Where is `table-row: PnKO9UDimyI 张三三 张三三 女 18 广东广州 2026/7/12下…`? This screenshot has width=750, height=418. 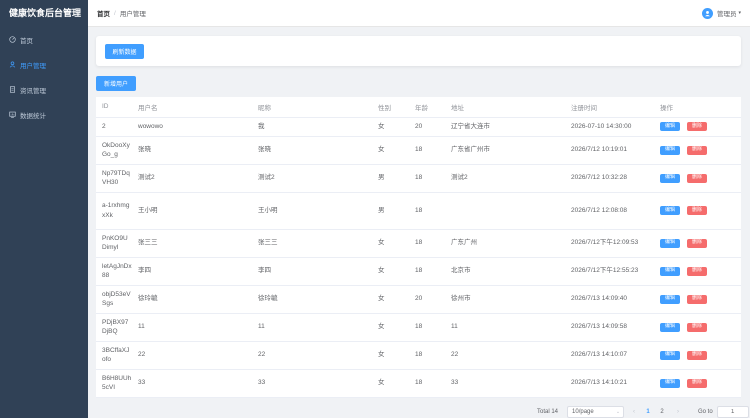
table-row: PnKO9UDimyI 张三三 张三三 女 18 广东广州 2026/7/12下… is located at coordinates (418, 243).